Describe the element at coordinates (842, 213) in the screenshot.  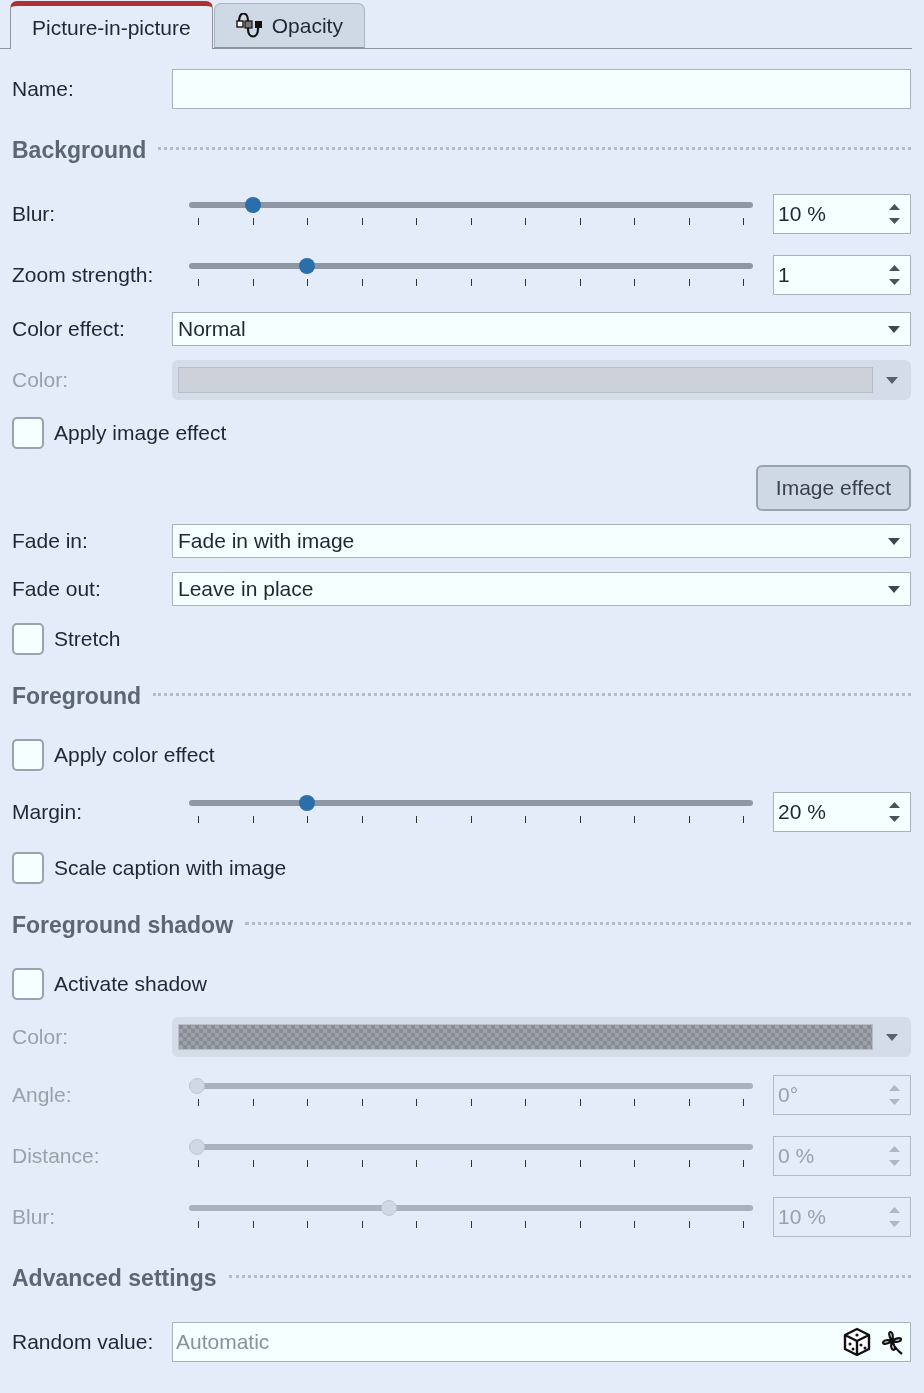
I see `spin-box: 10 %` at that location.